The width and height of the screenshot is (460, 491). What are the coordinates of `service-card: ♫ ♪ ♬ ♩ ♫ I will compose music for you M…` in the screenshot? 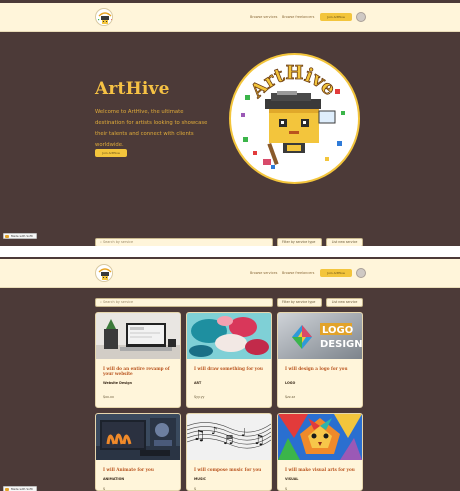 It's located at (229, 452).